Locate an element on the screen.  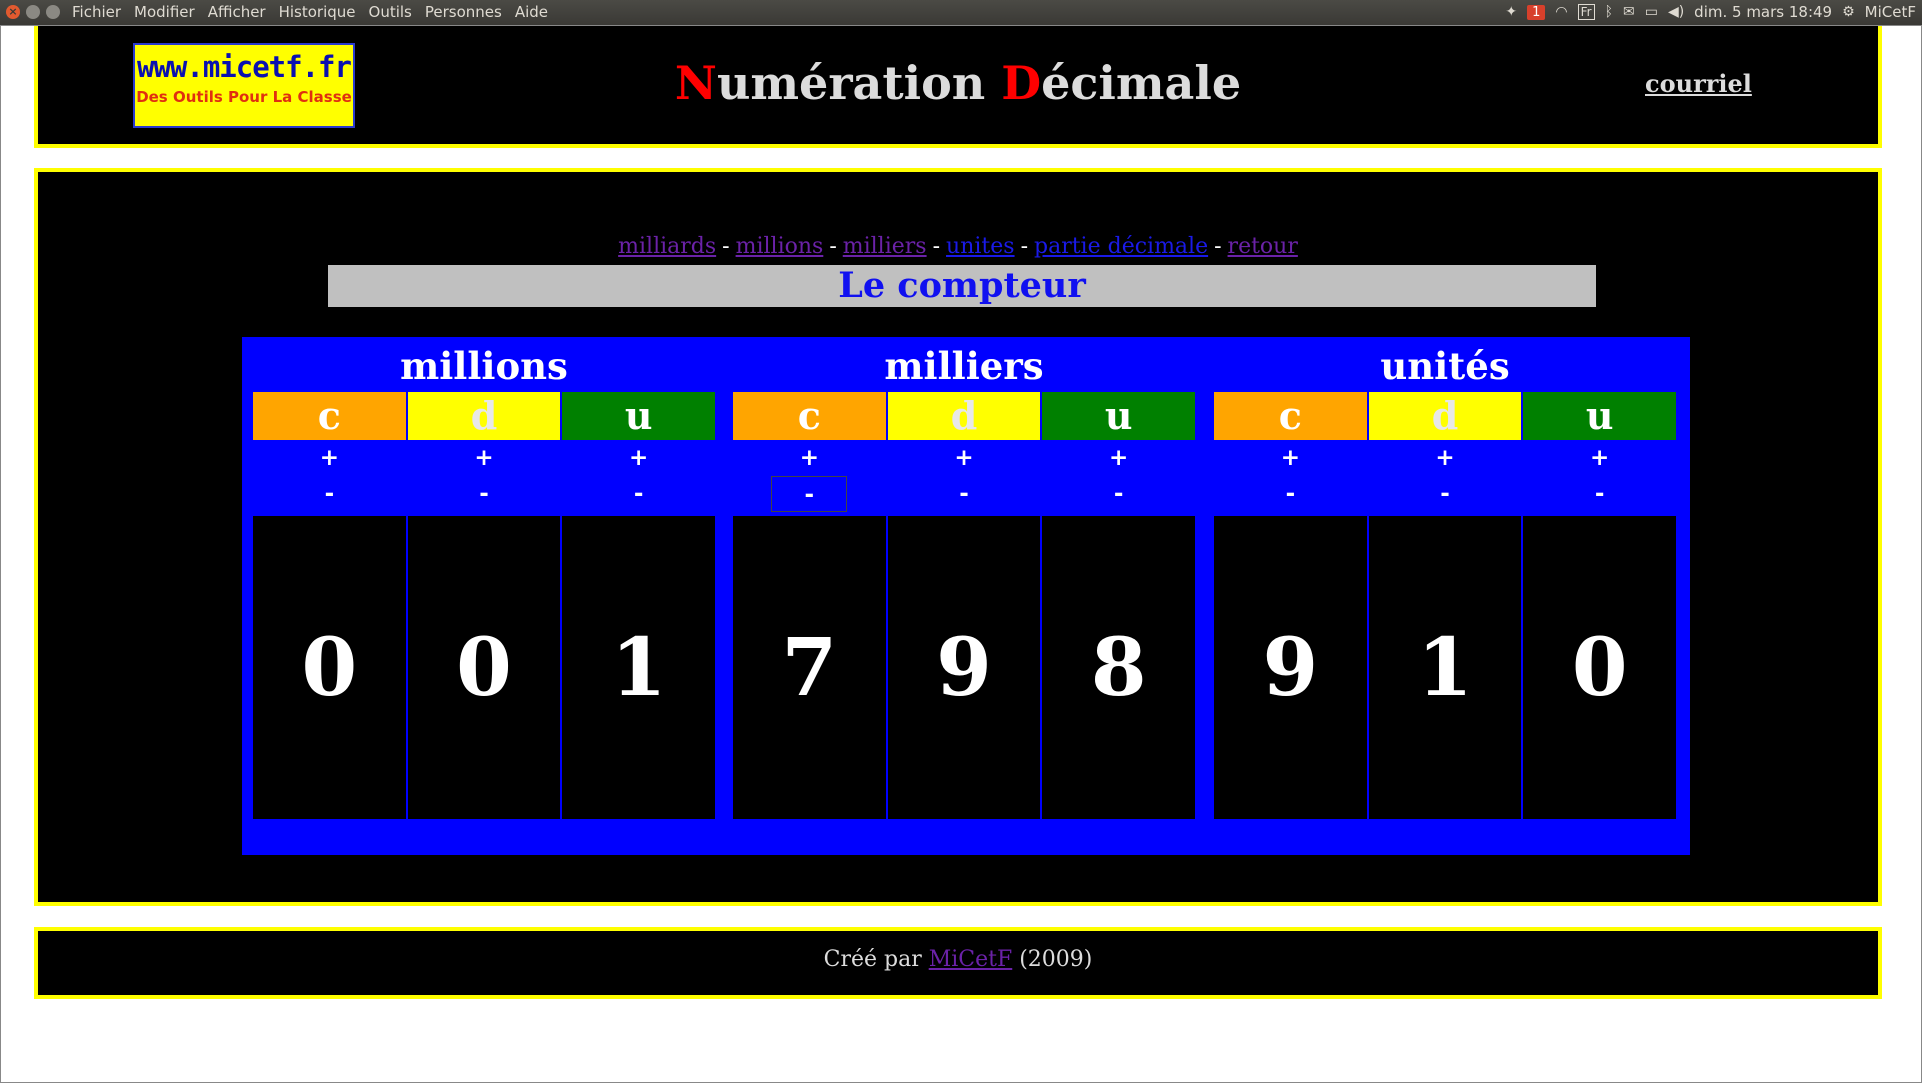
courriel-link: courriel is located at coordinates (1698, 83).